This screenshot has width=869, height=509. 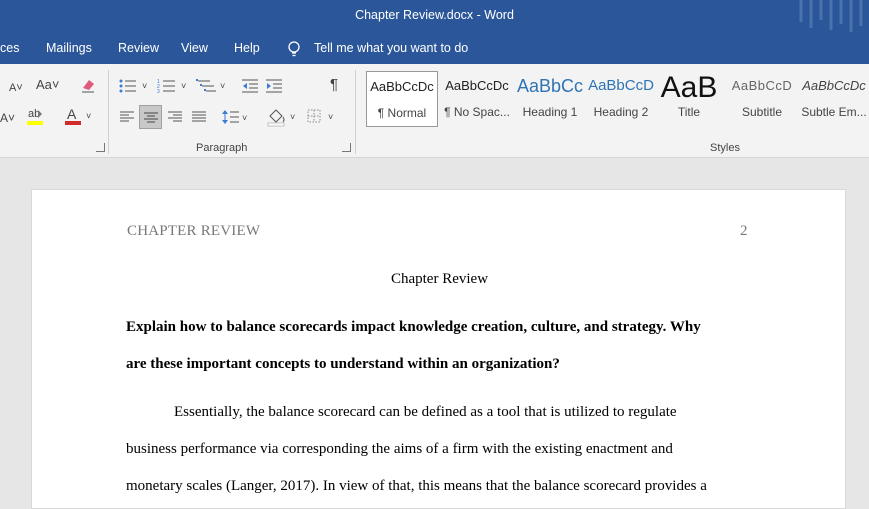 What do you see at coordinates (725, 148) in the screenshot?
I see `styles-group-label: Styles` at bounding box center [725, 148].